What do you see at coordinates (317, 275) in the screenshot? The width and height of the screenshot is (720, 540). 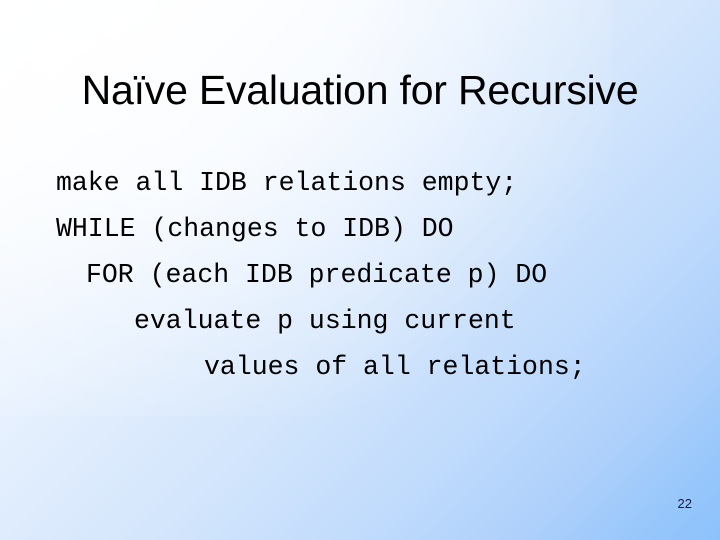 I see `code-line: FOR (each IDB predicate p) DO` at bounding box center [317, 275].